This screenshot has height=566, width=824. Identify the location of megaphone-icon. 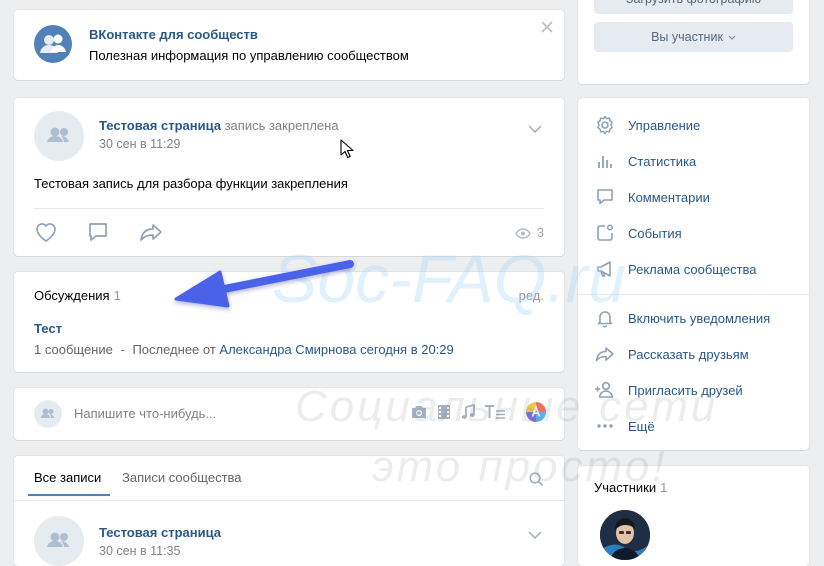
(605, 269).